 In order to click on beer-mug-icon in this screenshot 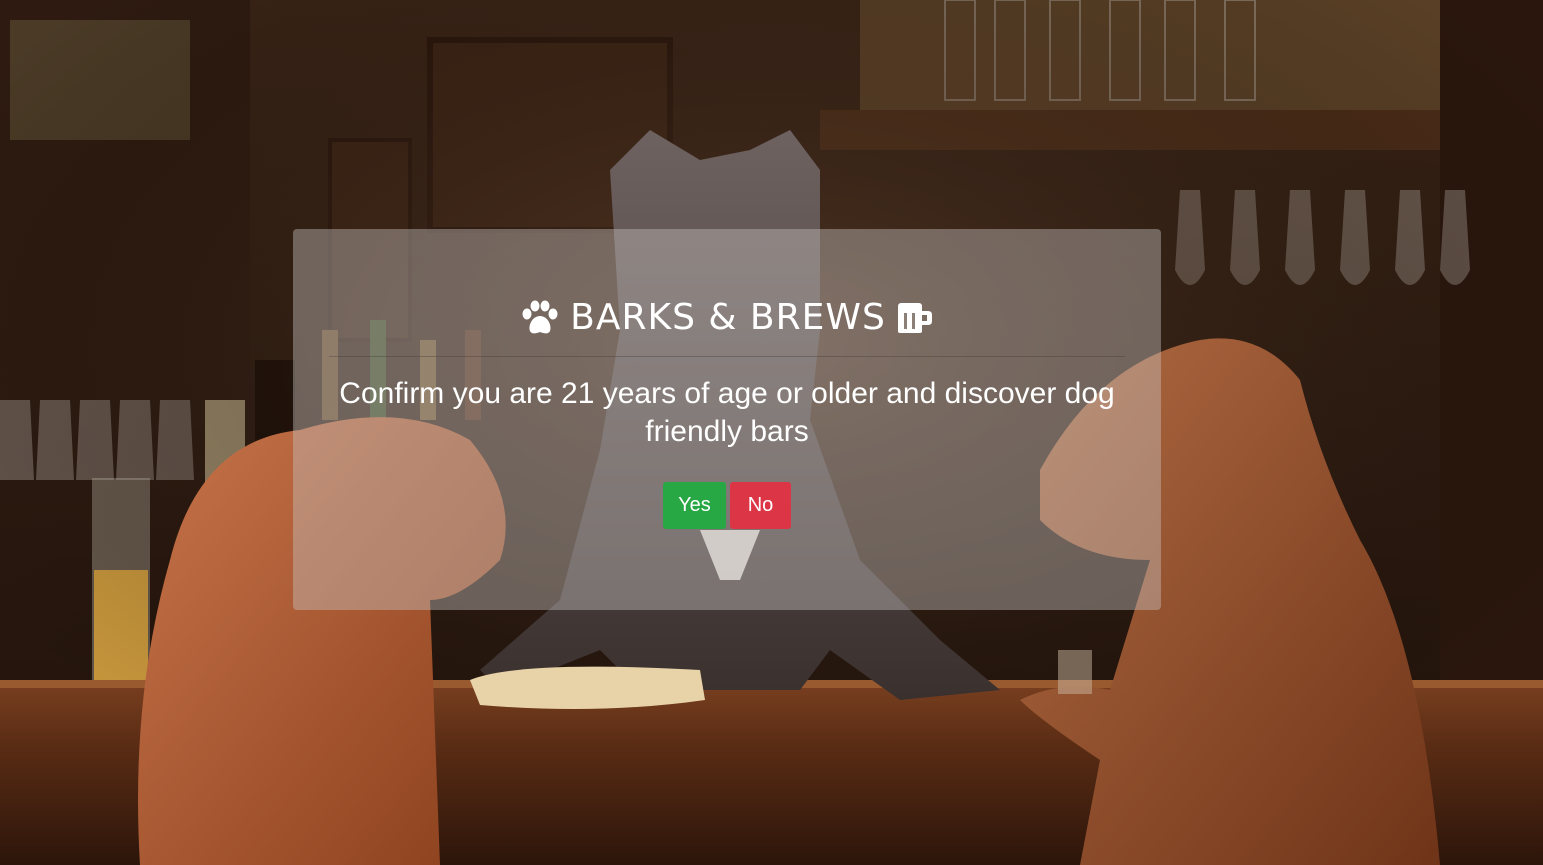, I will do `click(915, 318)`.